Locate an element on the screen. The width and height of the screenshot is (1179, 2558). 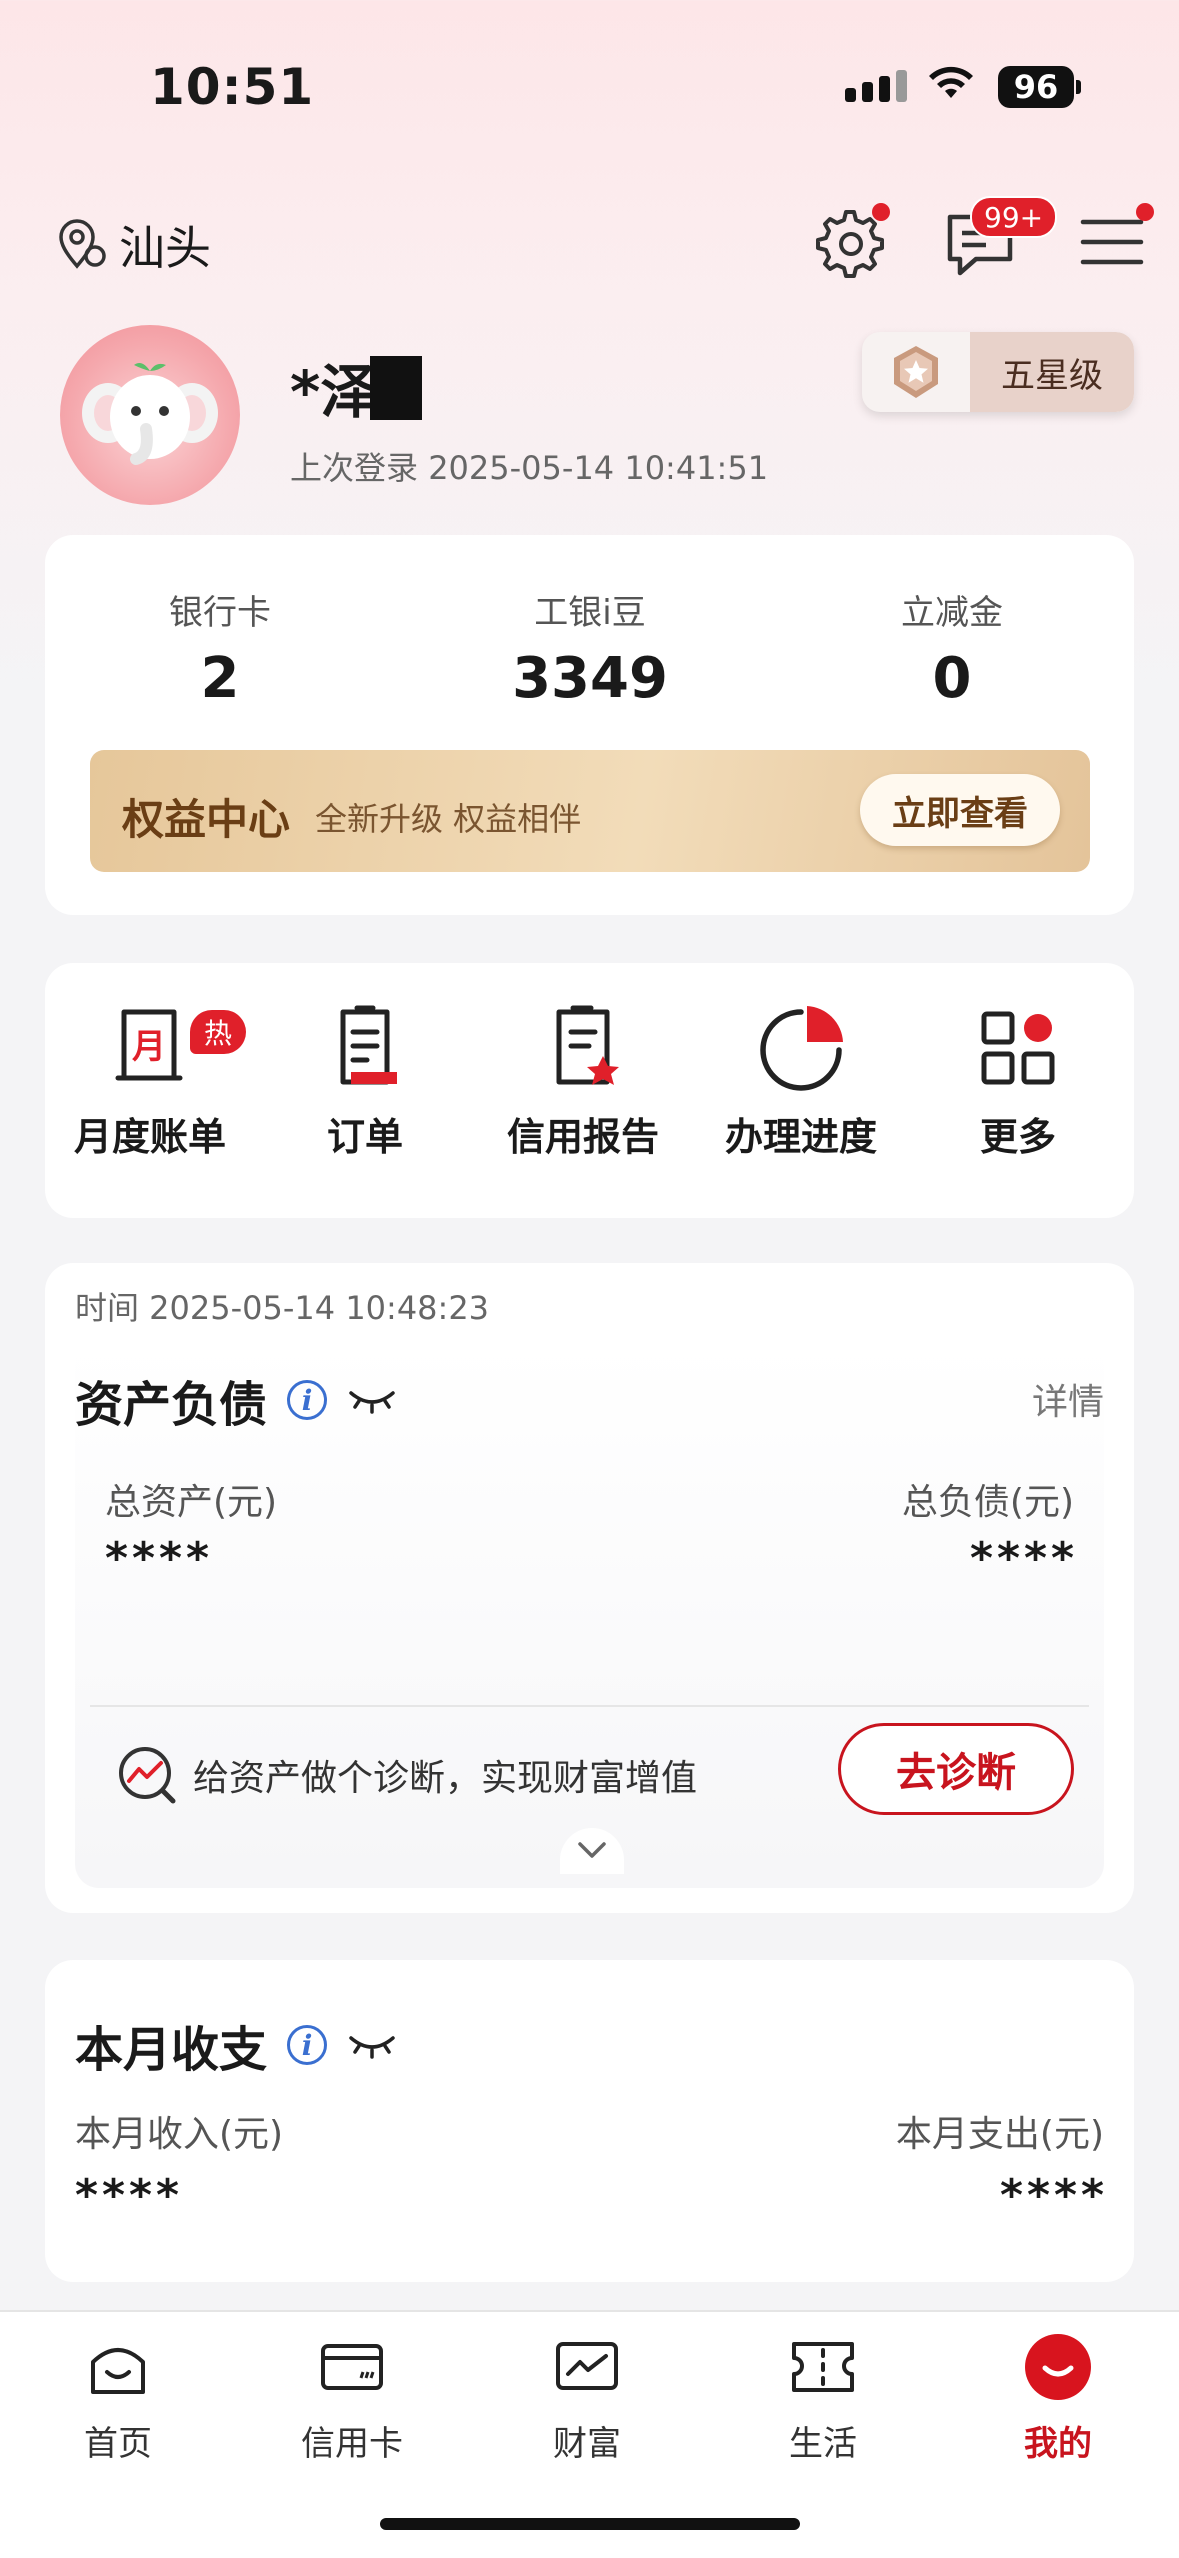
tab-home: 首页 is located at coordinates (118, 2398).